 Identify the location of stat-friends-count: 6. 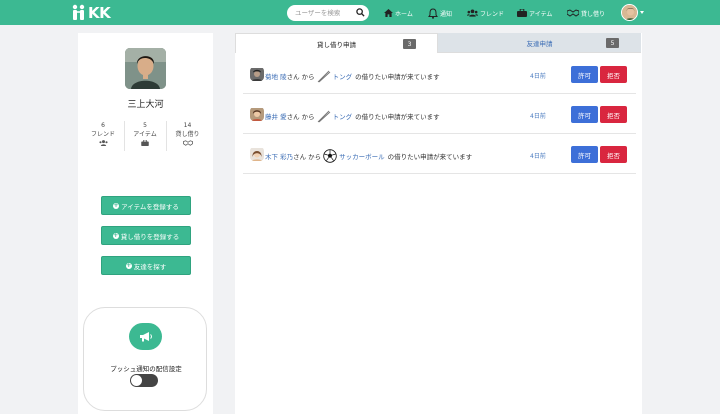
(103, 125).